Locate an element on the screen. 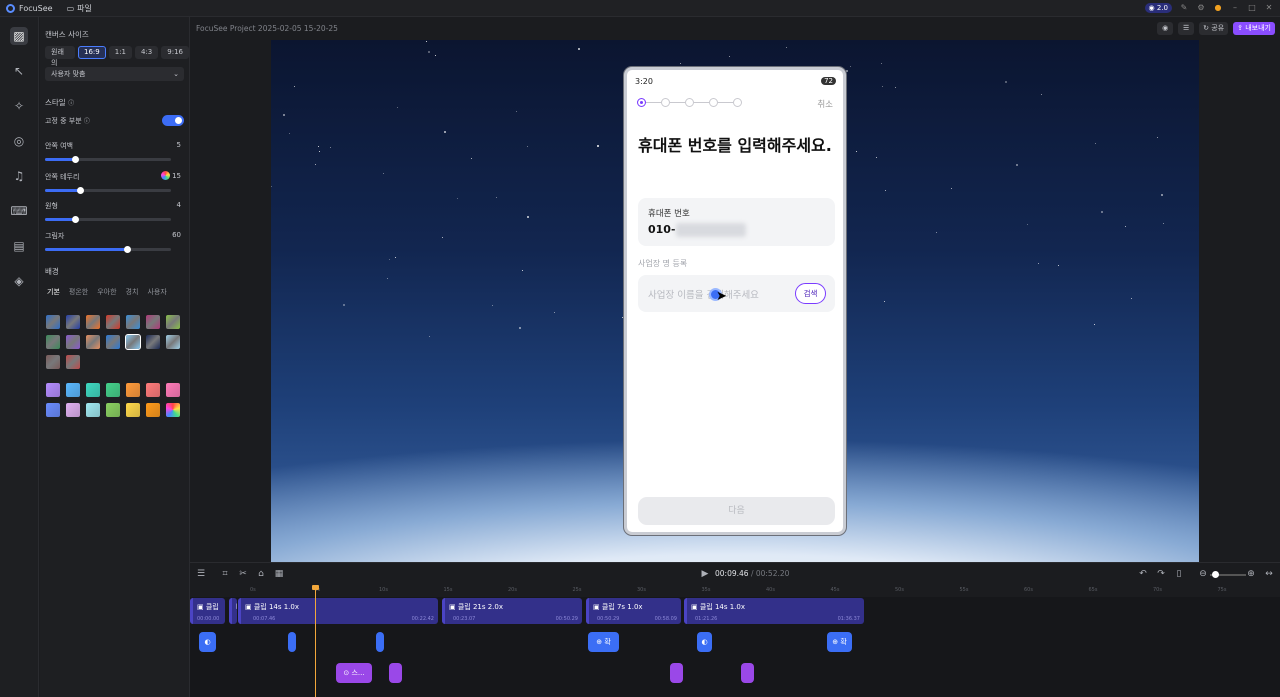 The width and height of the screenshot is (1280, 697). caption-tool-icon: ▤ is located at coordinates (19, 246).